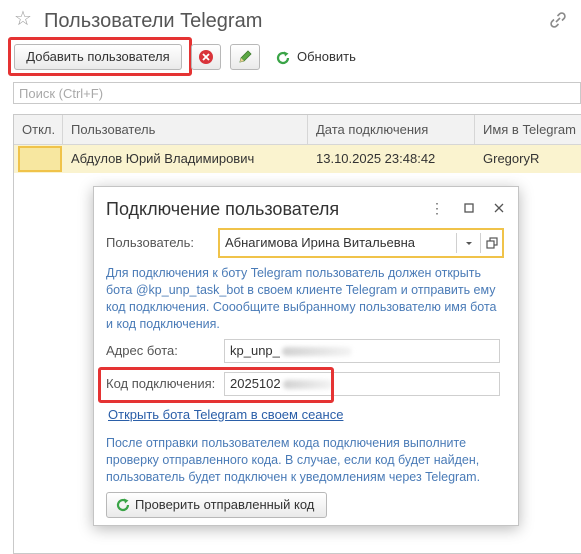  What do you see at coordinates (437, 208) in the screenshot?
I see `more-menu-icon: ⋮` at bounding box center [437, 208].